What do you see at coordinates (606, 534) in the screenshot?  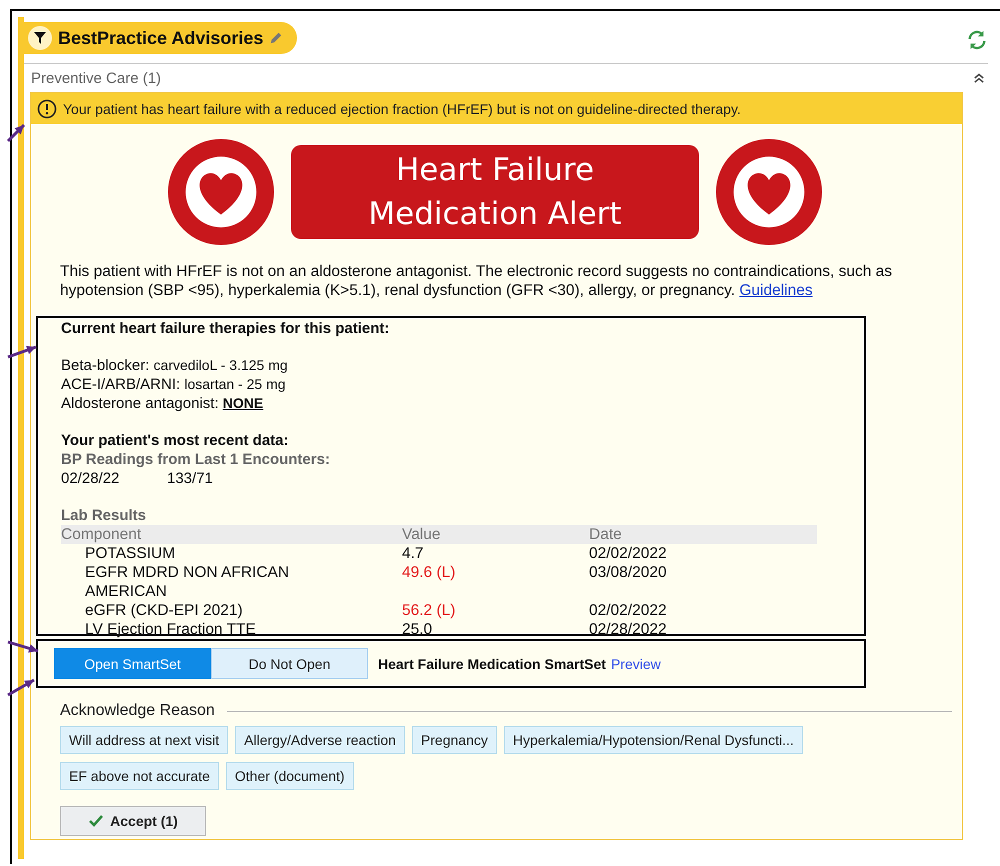 I see `column-header: Date` at bounding box center [606, 534].